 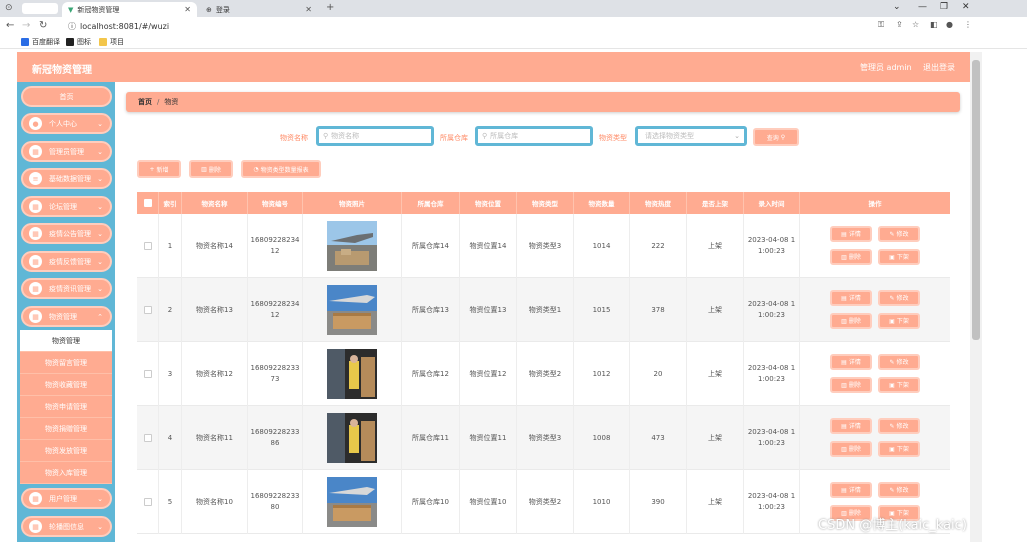 What do you see at coordinates (148, 203) in the screenshot?
I see `select-all-checkbox` at bounding box center [148, 203].